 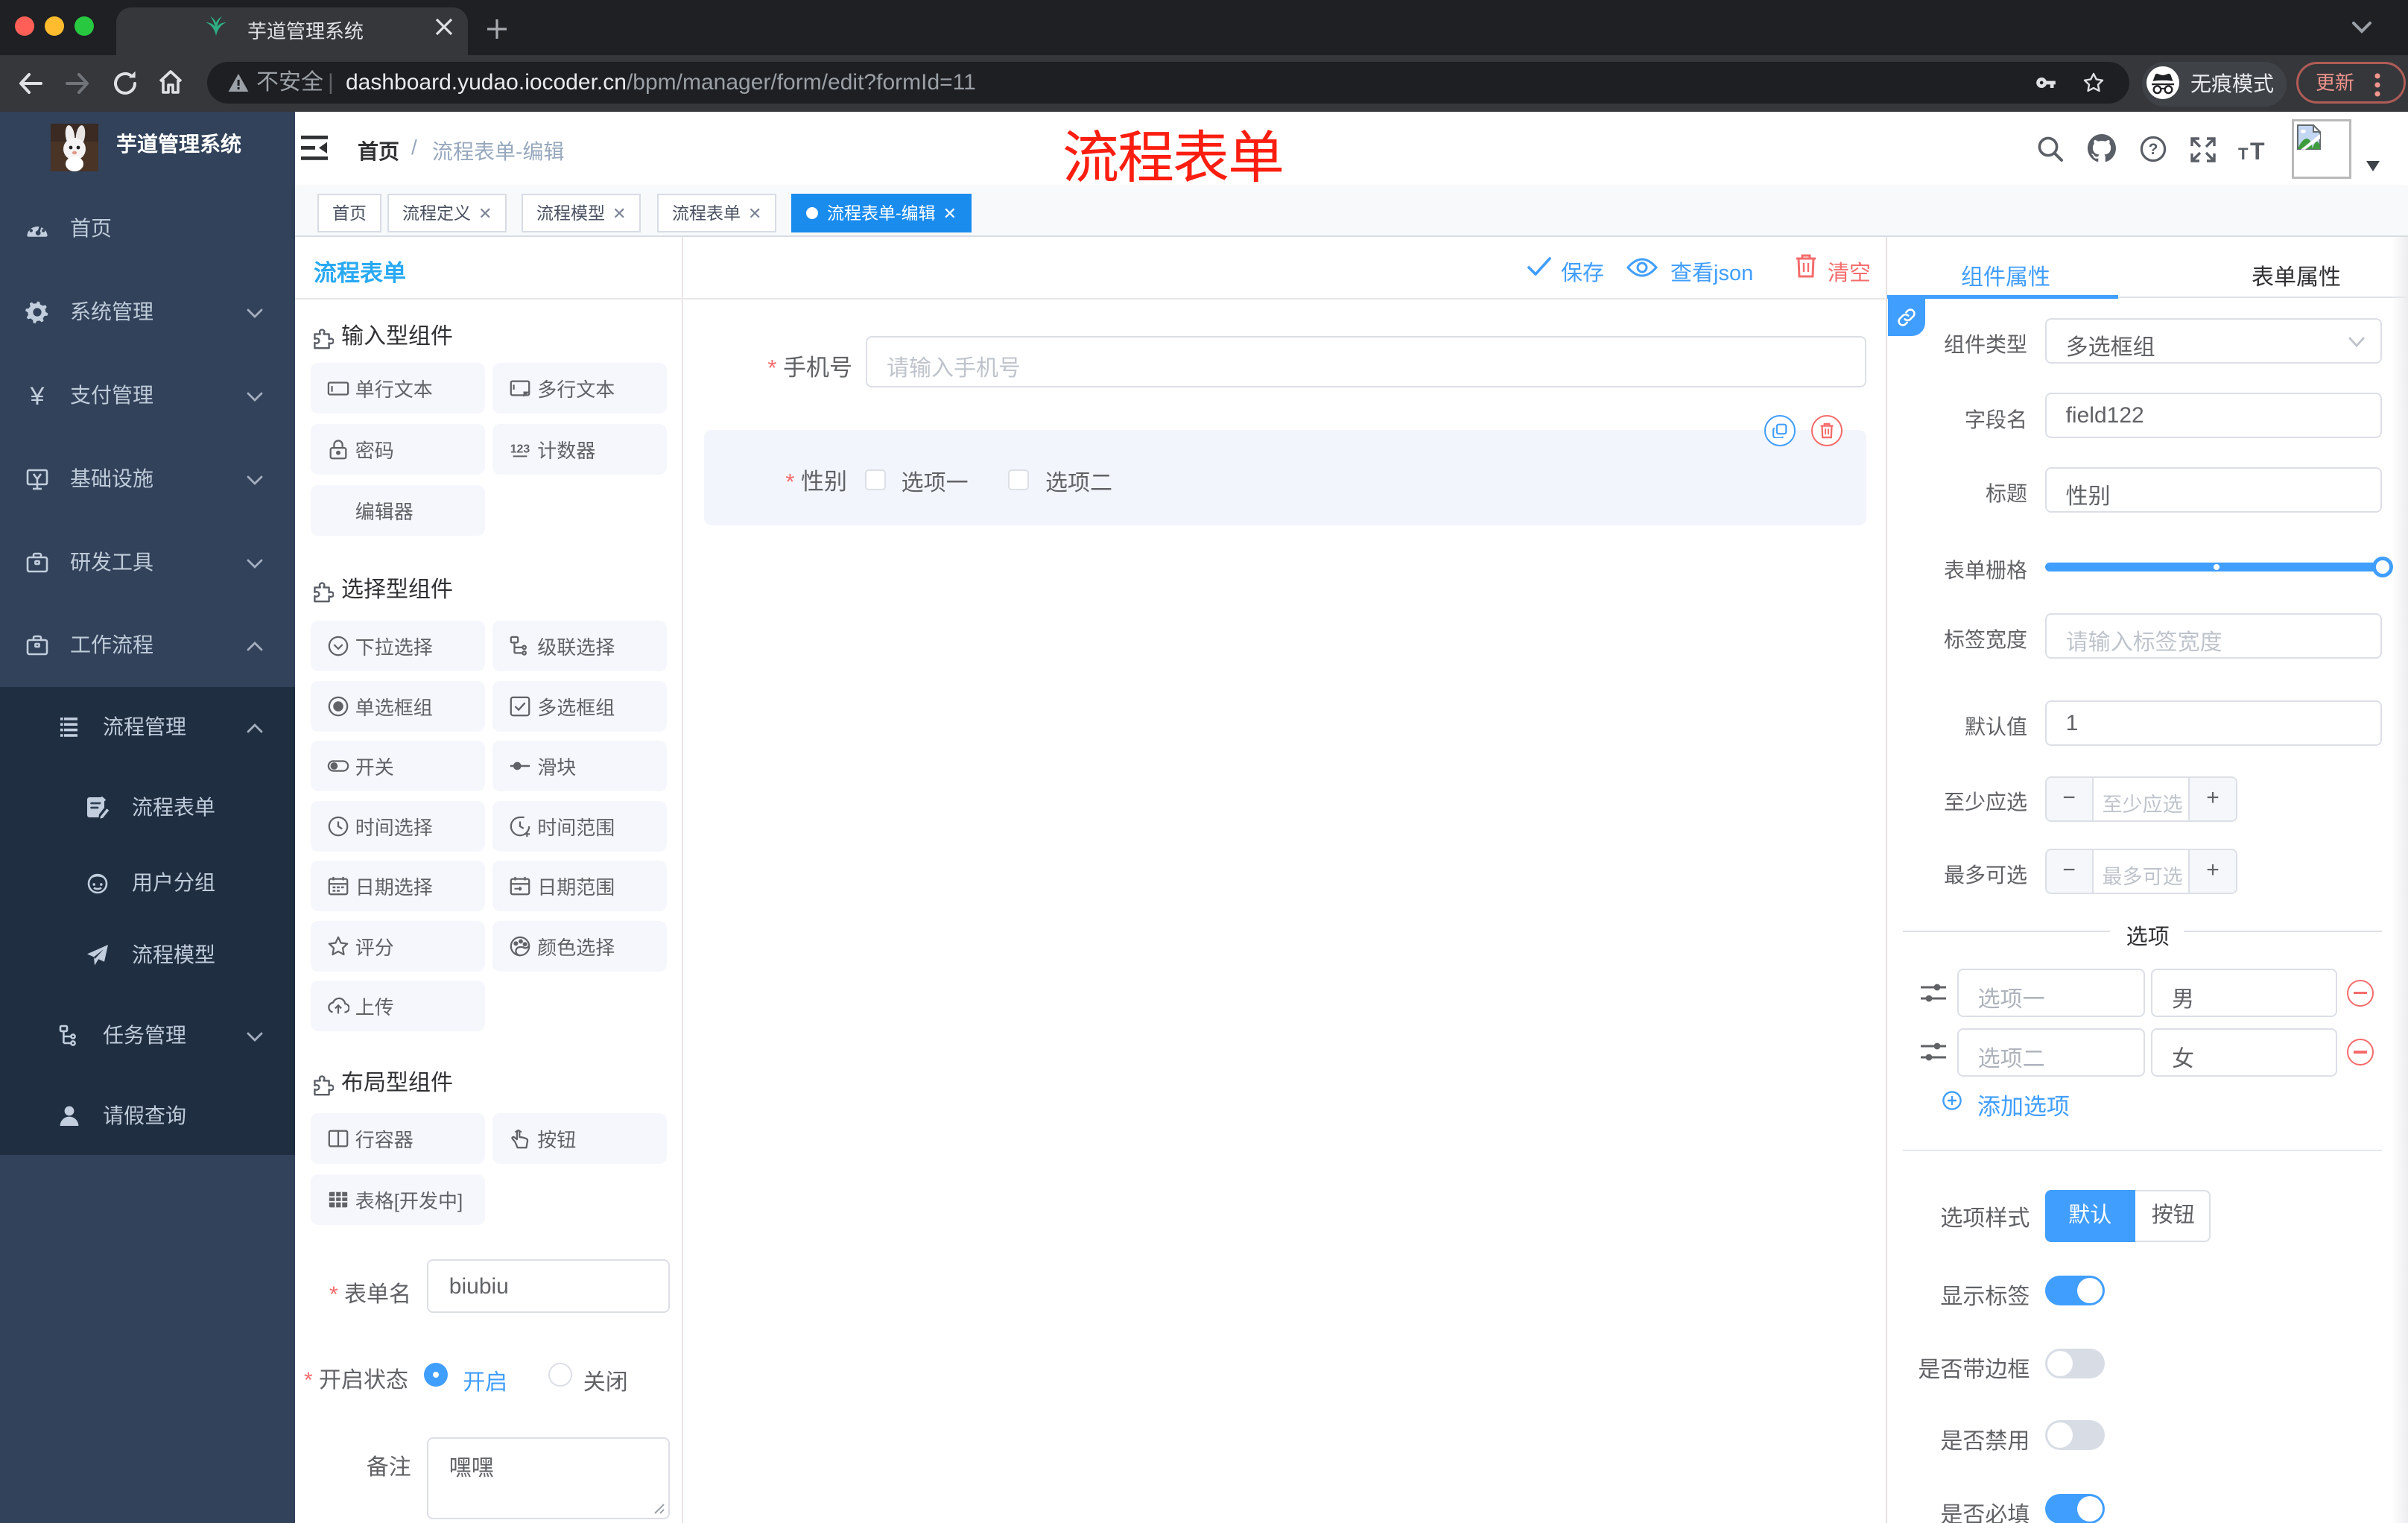 What do you see at coordinates (520, 449) in the screenshot?
I see `svg-text: 123` at bounding box center [520, 449].